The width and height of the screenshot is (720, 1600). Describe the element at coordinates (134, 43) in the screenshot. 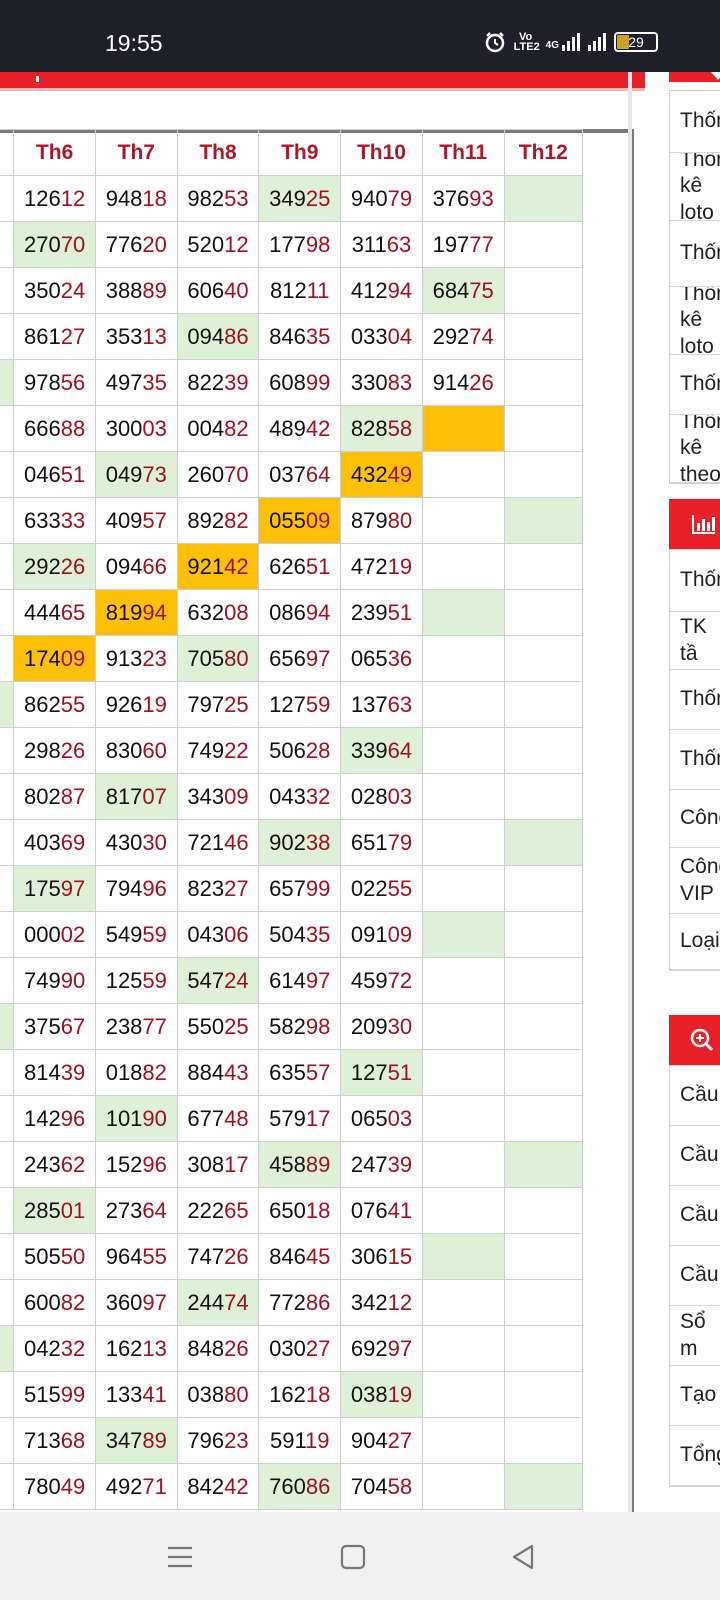

I see `status-time: 19:55` at that location.